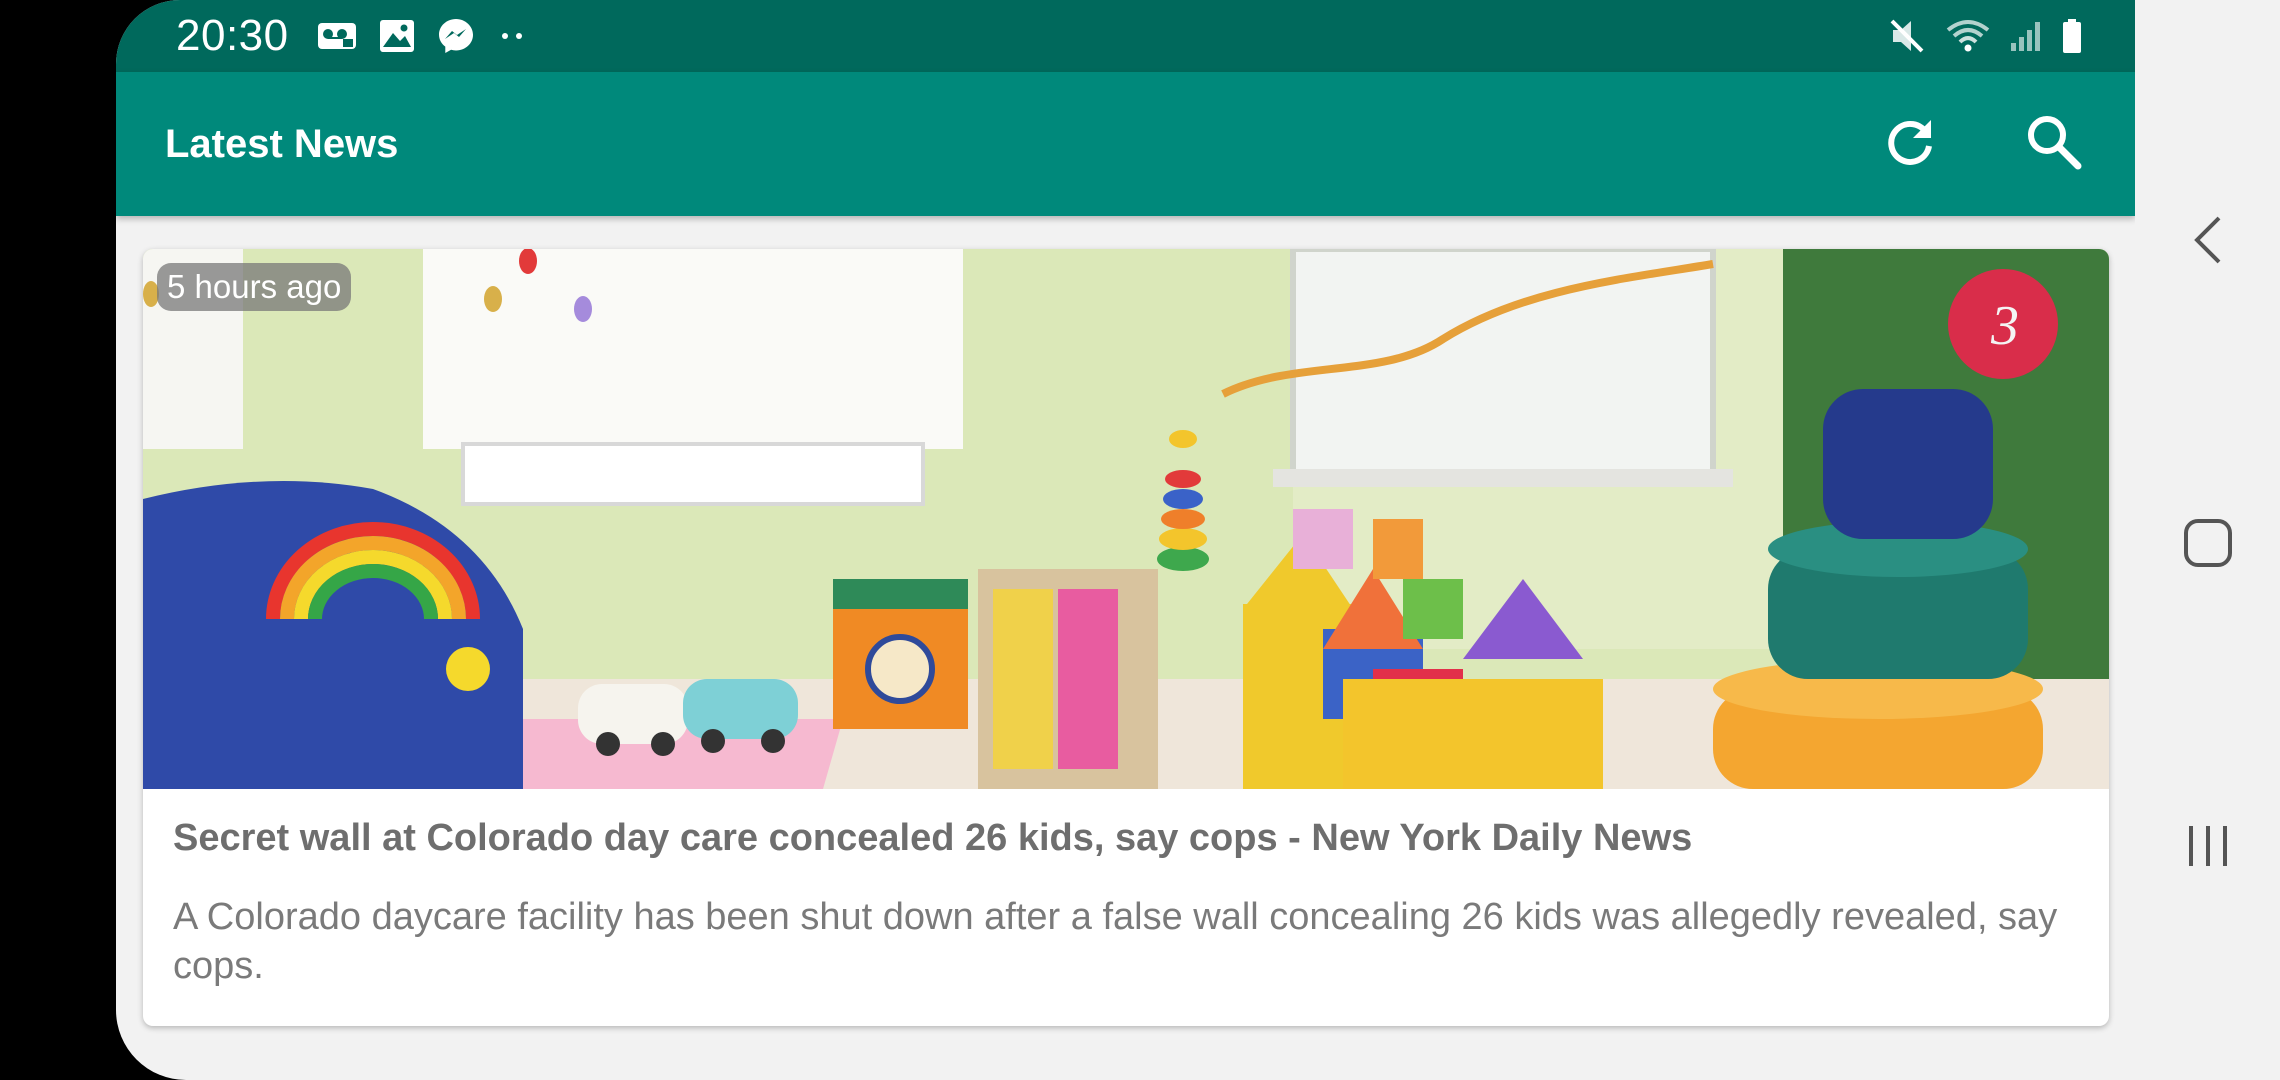 This screenshot has width=2280, height=1080. What do you see at coordinates (1908, 36) in the screenshot?
I see `mute-icon` at bounding box center [1908, 36].